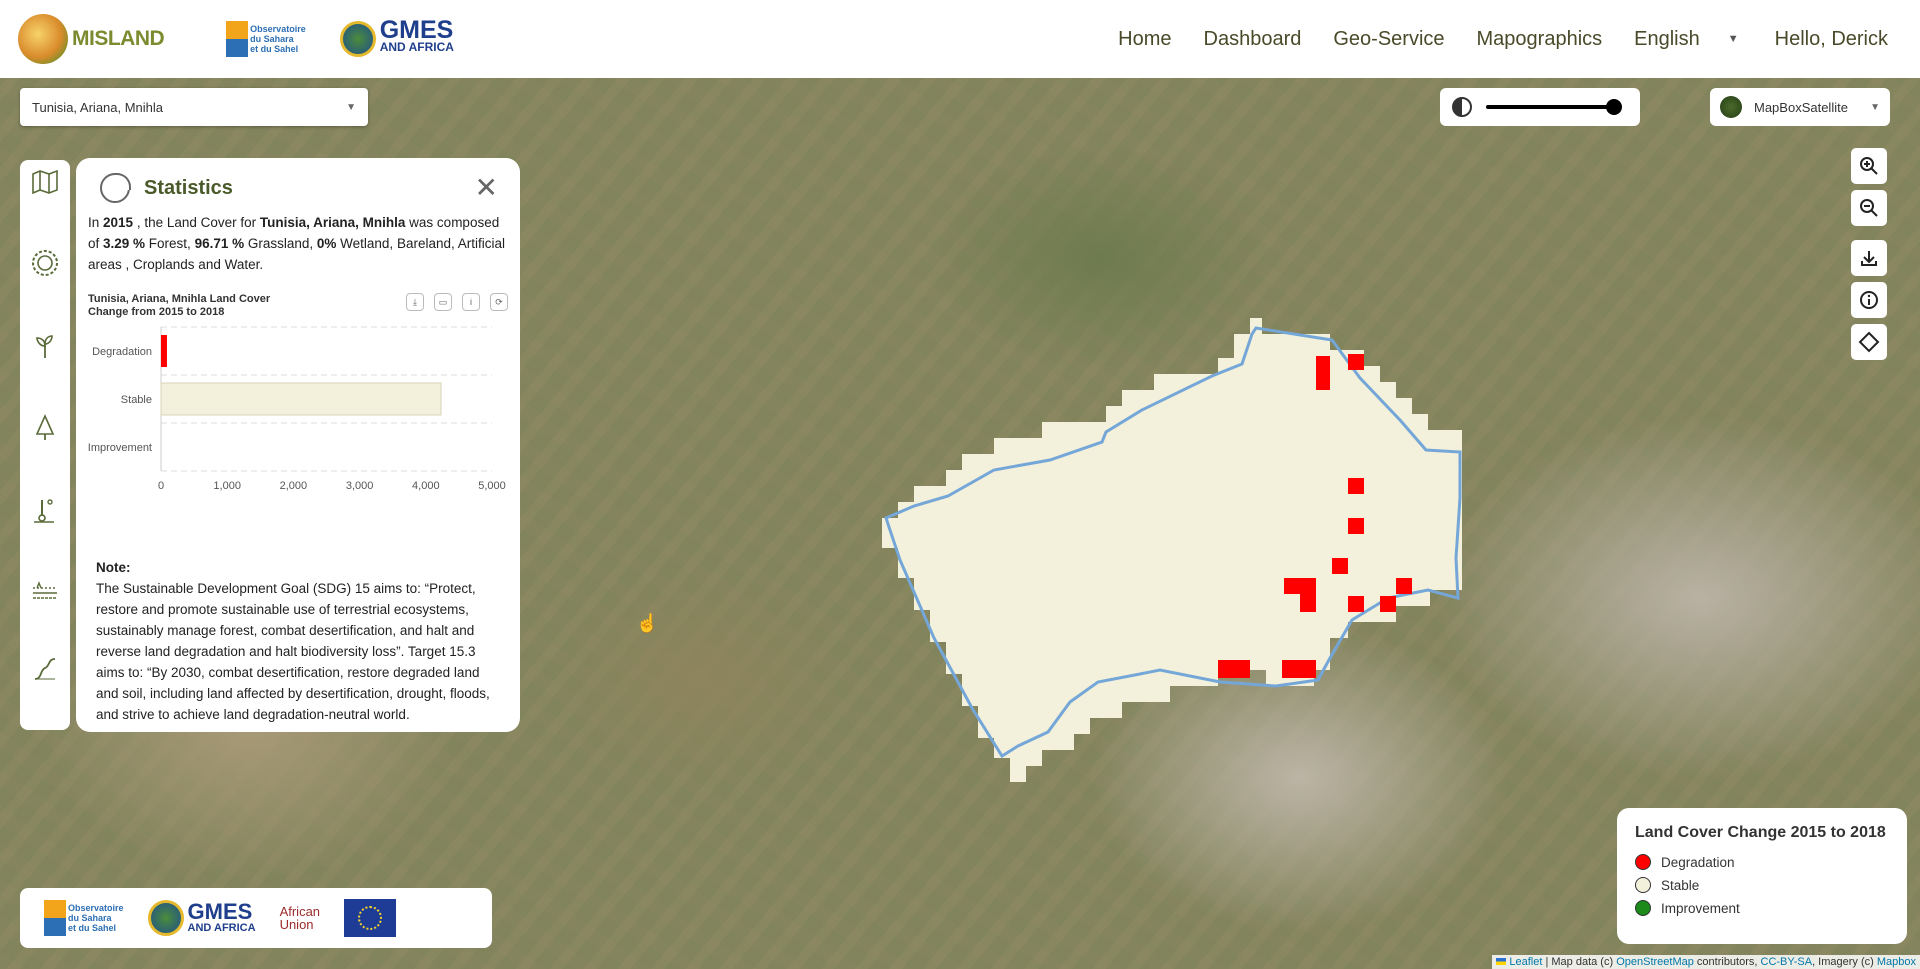 This screenshot has height=969, width=1920. I want to click on chart-tick-label: 1,000, so click(227, 486).